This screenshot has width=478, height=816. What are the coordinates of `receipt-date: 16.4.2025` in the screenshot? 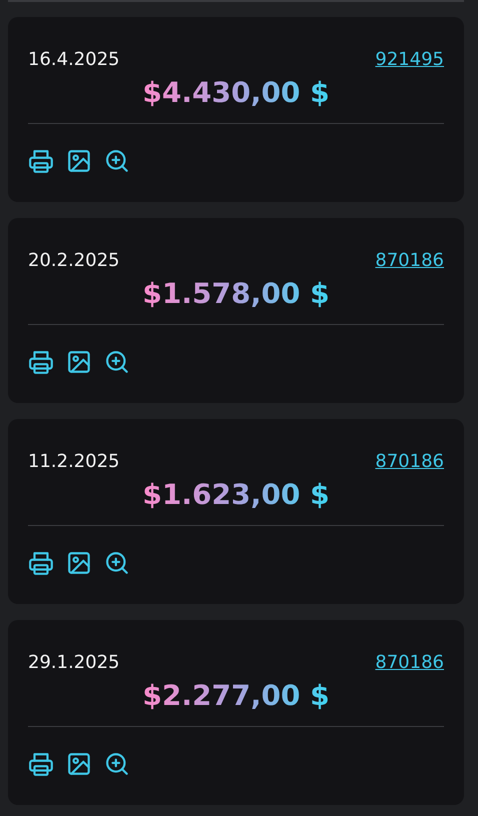 It's located at (74, 59).